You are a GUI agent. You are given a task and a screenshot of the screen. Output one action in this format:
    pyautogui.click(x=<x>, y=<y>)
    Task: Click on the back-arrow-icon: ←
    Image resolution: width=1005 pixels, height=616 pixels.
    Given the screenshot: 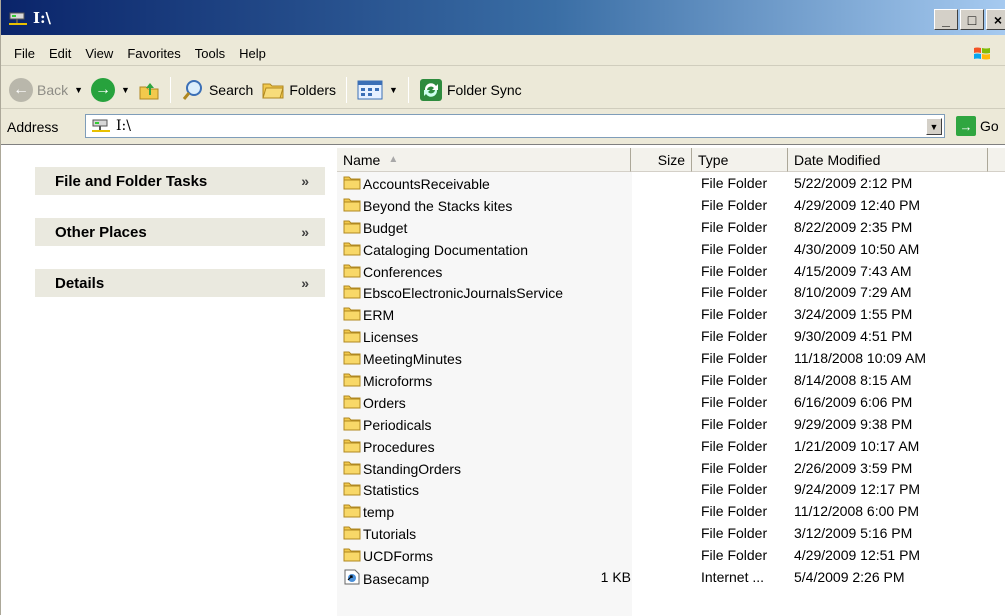 What is the action you would take?
    pyautogui.click(x=21, y=89)
    